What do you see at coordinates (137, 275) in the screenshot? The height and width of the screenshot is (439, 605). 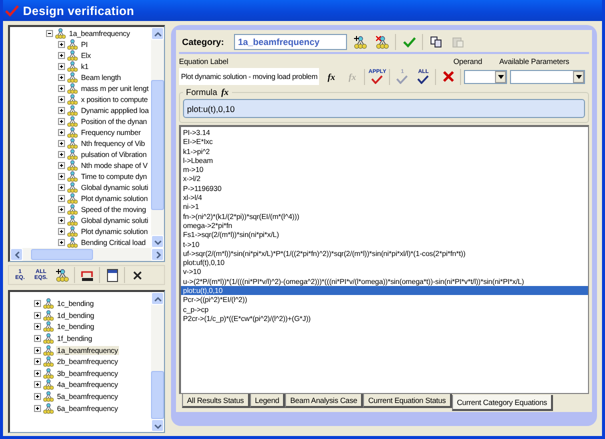 I see `close-icon` at bounding box center [137, 275].